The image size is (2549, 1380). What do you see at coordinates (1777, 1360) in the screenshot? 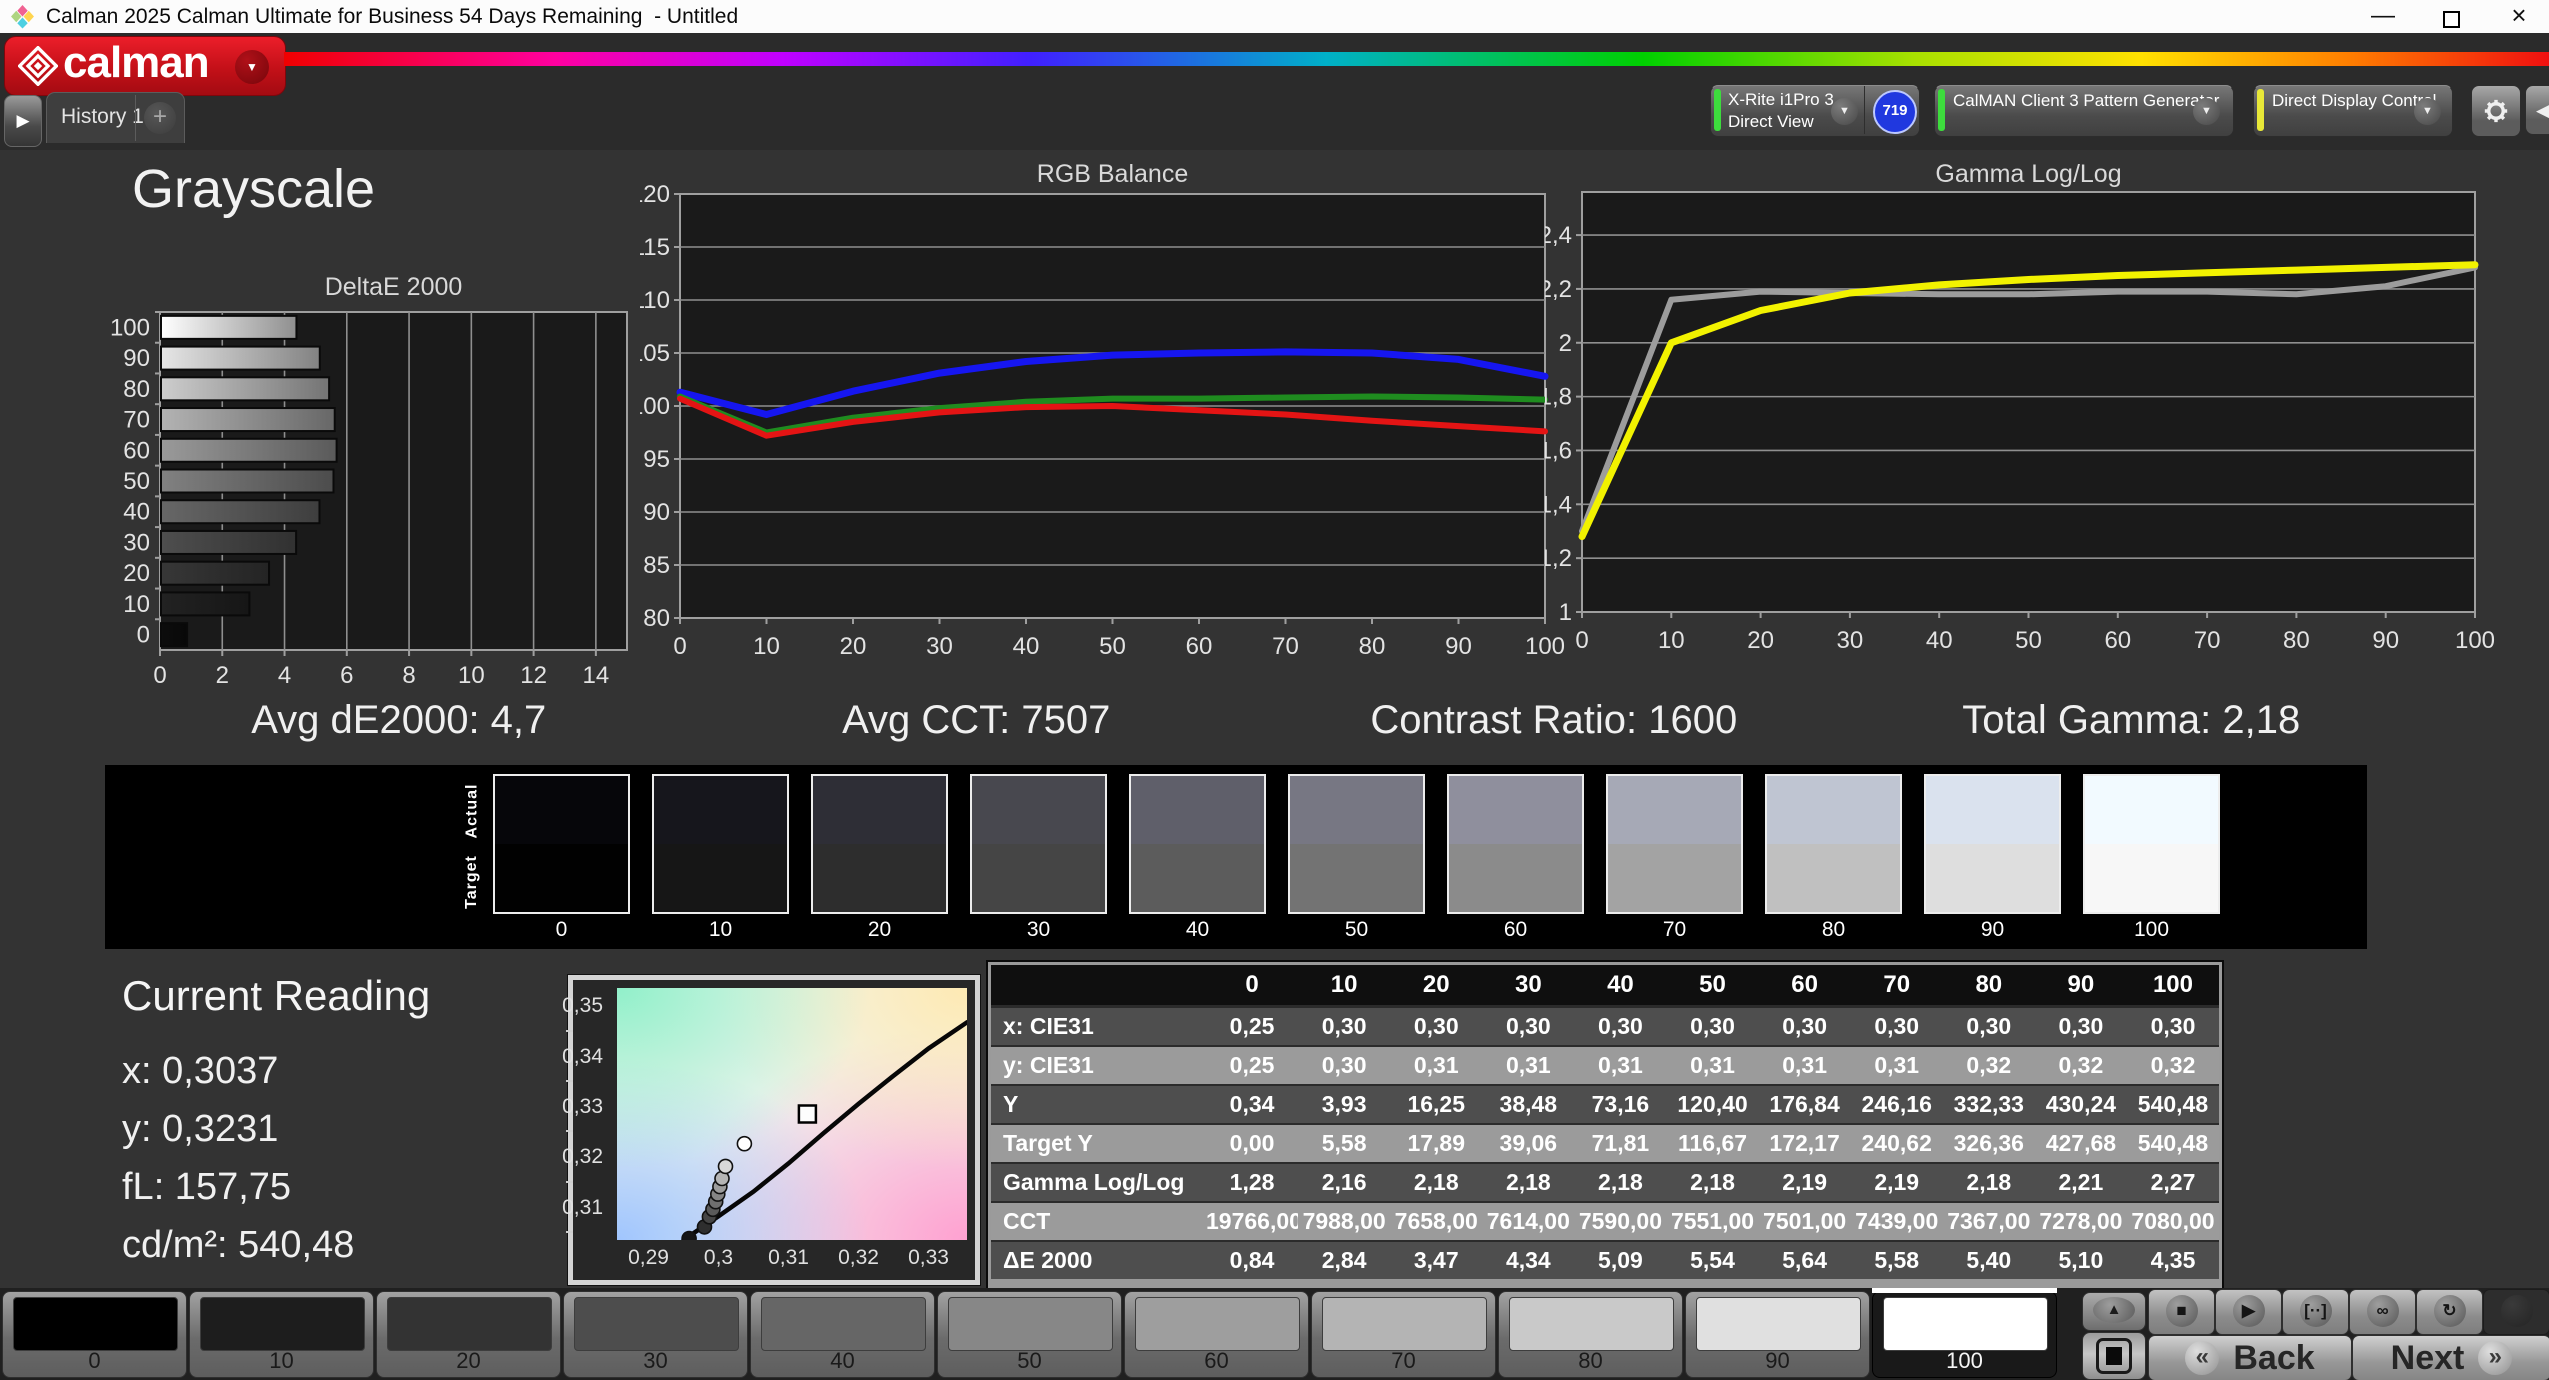
I see `patch-label: 90` at bounding box center [1777, 1360].